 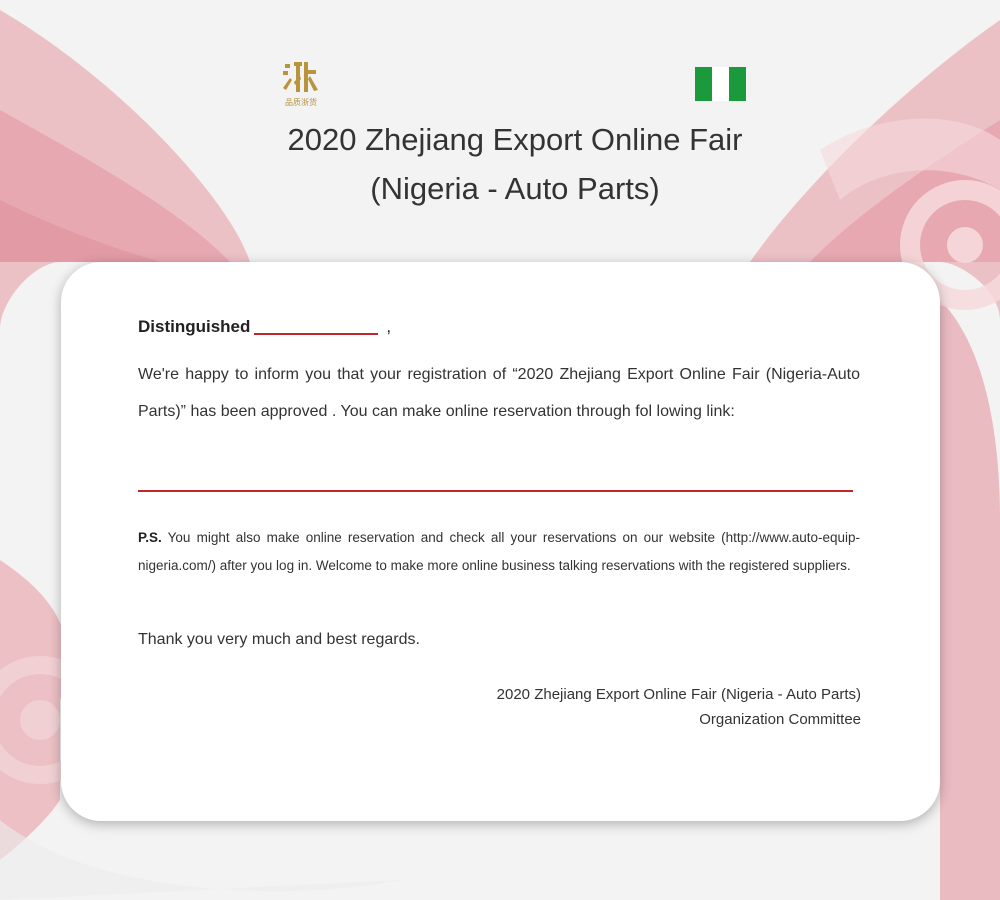 I want to click on signature-line2: Organization Committee, so click(x=780, y=719).